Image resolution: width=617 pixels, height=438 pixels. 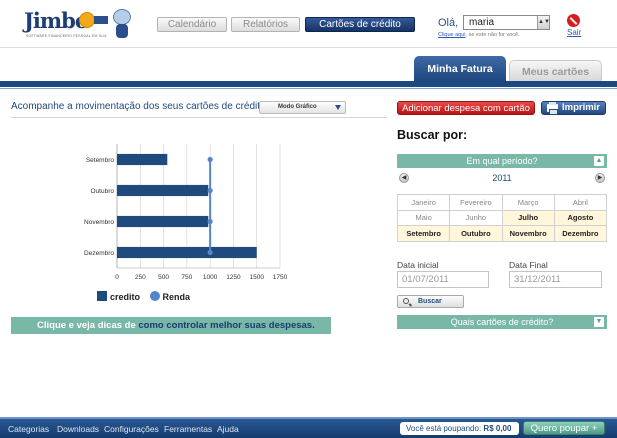 I want to click on printer-icon, so click(x=552, y=108).